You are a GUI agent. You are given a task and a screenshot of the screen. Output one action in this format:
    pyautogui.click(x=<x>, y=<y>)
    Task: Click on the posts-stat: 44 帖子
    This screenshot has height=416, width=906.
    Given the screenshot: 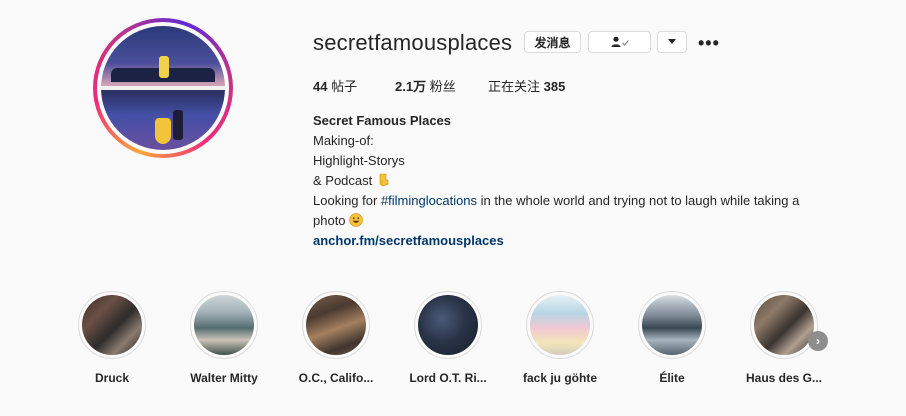 What is the action you would take?
    pyautogui.click(x=335, y=85)
    